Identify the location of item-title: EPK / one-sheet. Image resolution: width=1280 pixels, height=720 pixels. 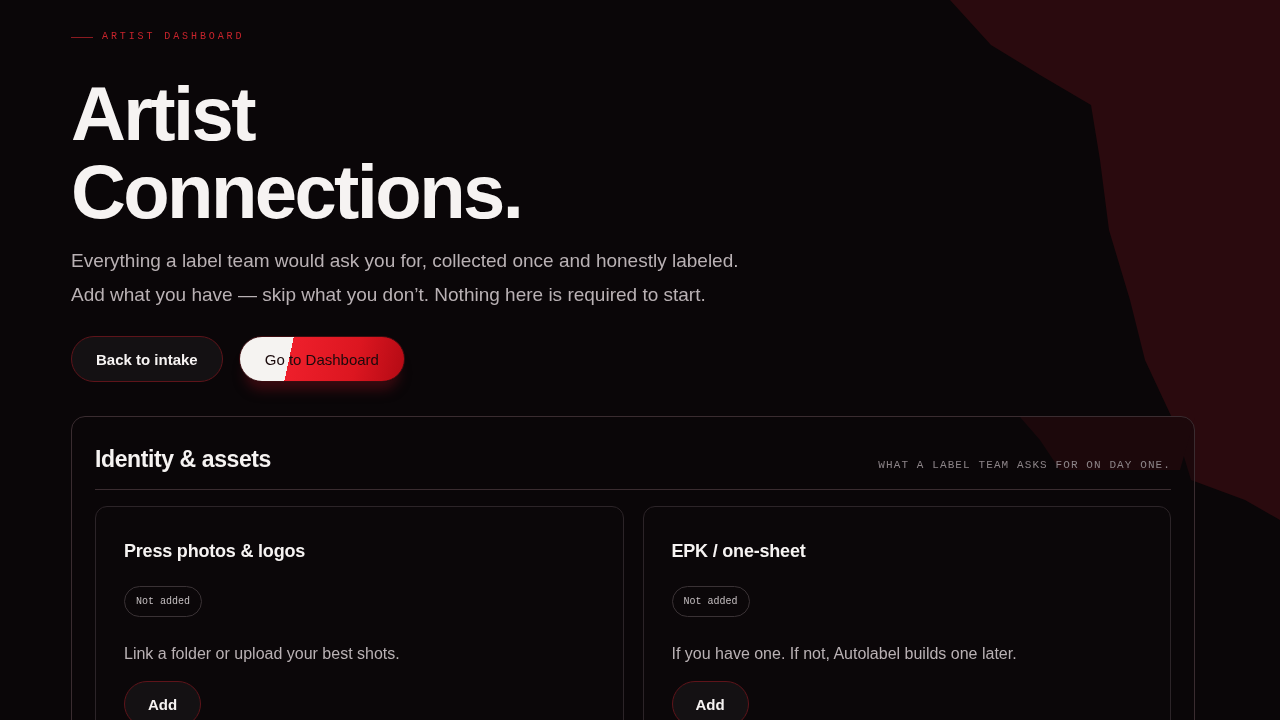
(738, 551).